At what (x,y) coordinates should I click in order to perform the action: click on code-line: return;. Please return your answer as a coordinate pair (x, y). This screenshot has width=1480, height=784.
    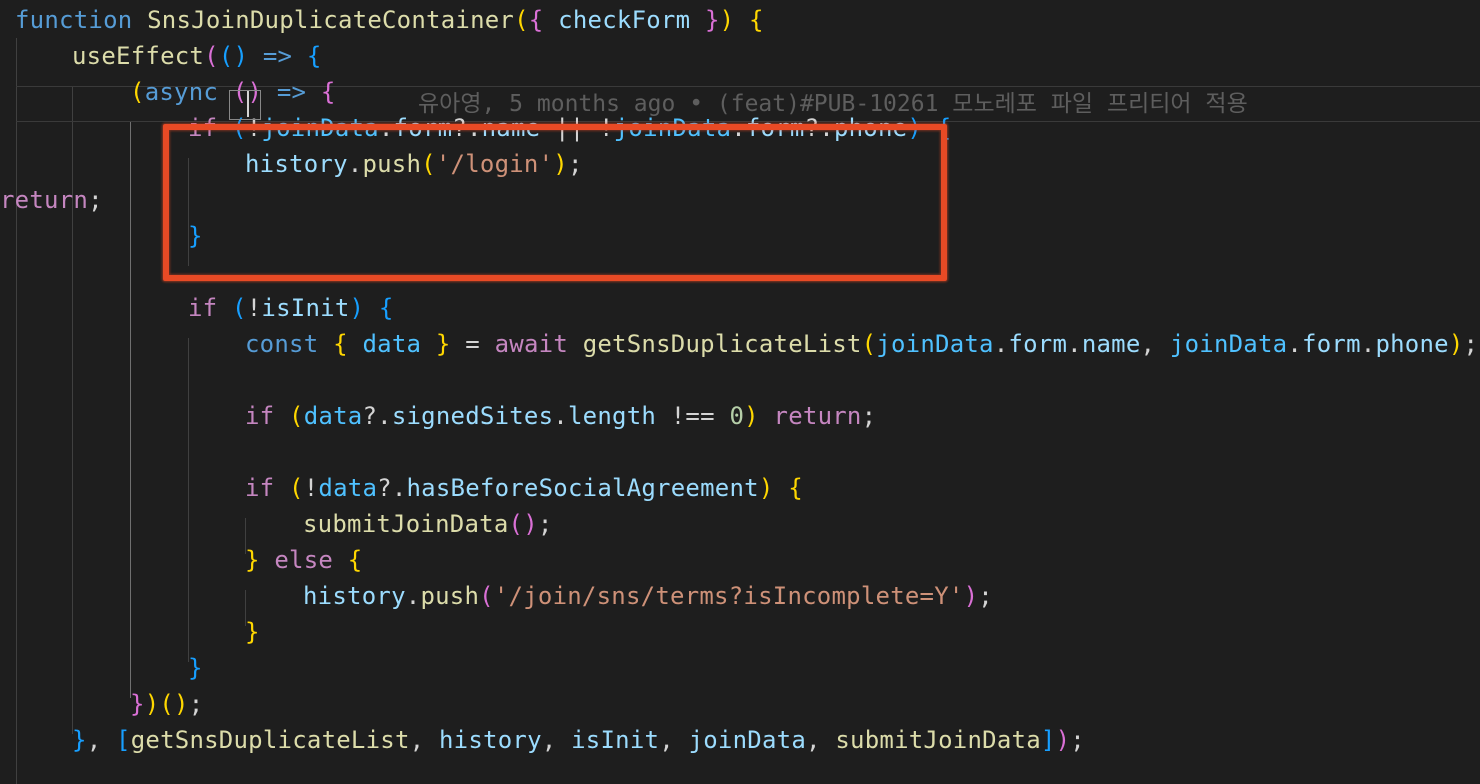
    Looking at the image, I should click on (51, 200).